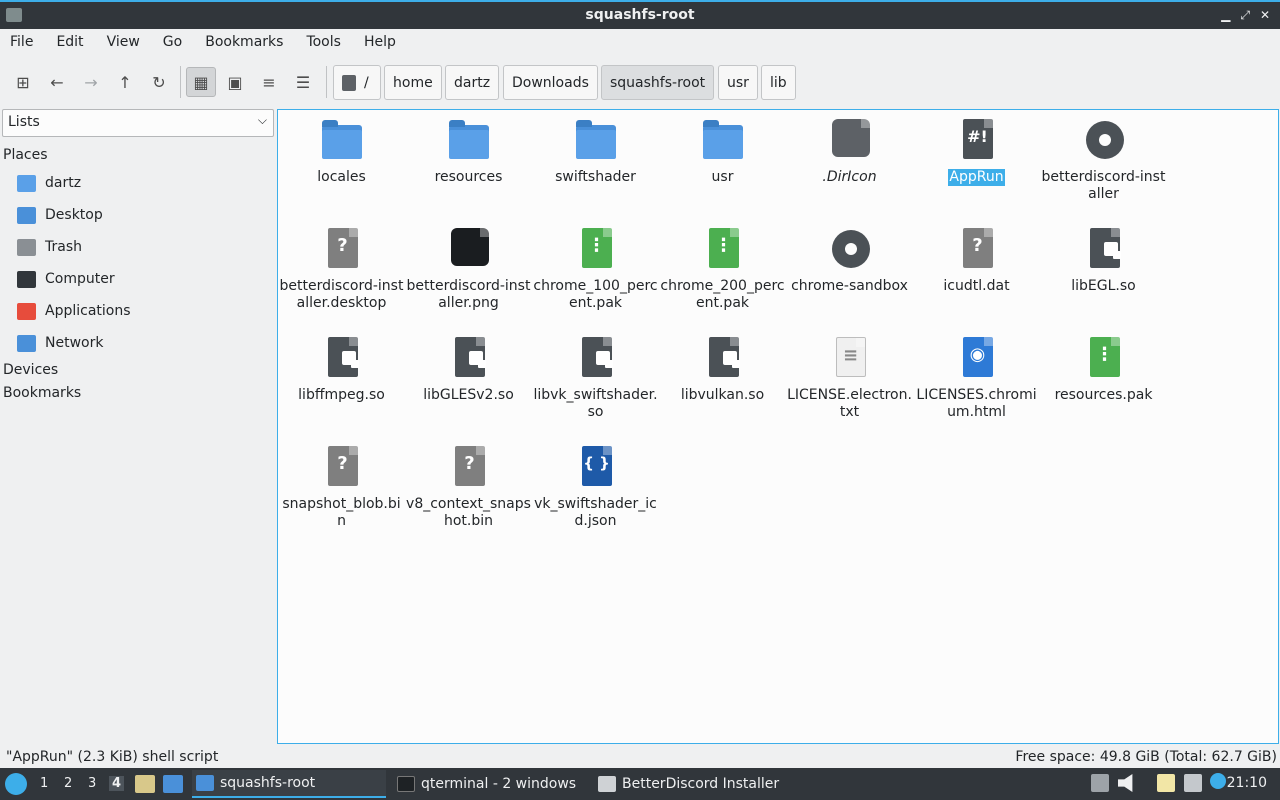 The width and height of the screenshot is (1280, 800). What do you see at coordinates (550, 82) in the screenshot?
I see `breadcrumb-downloads: Downloads` at bounding box center [550, 82].